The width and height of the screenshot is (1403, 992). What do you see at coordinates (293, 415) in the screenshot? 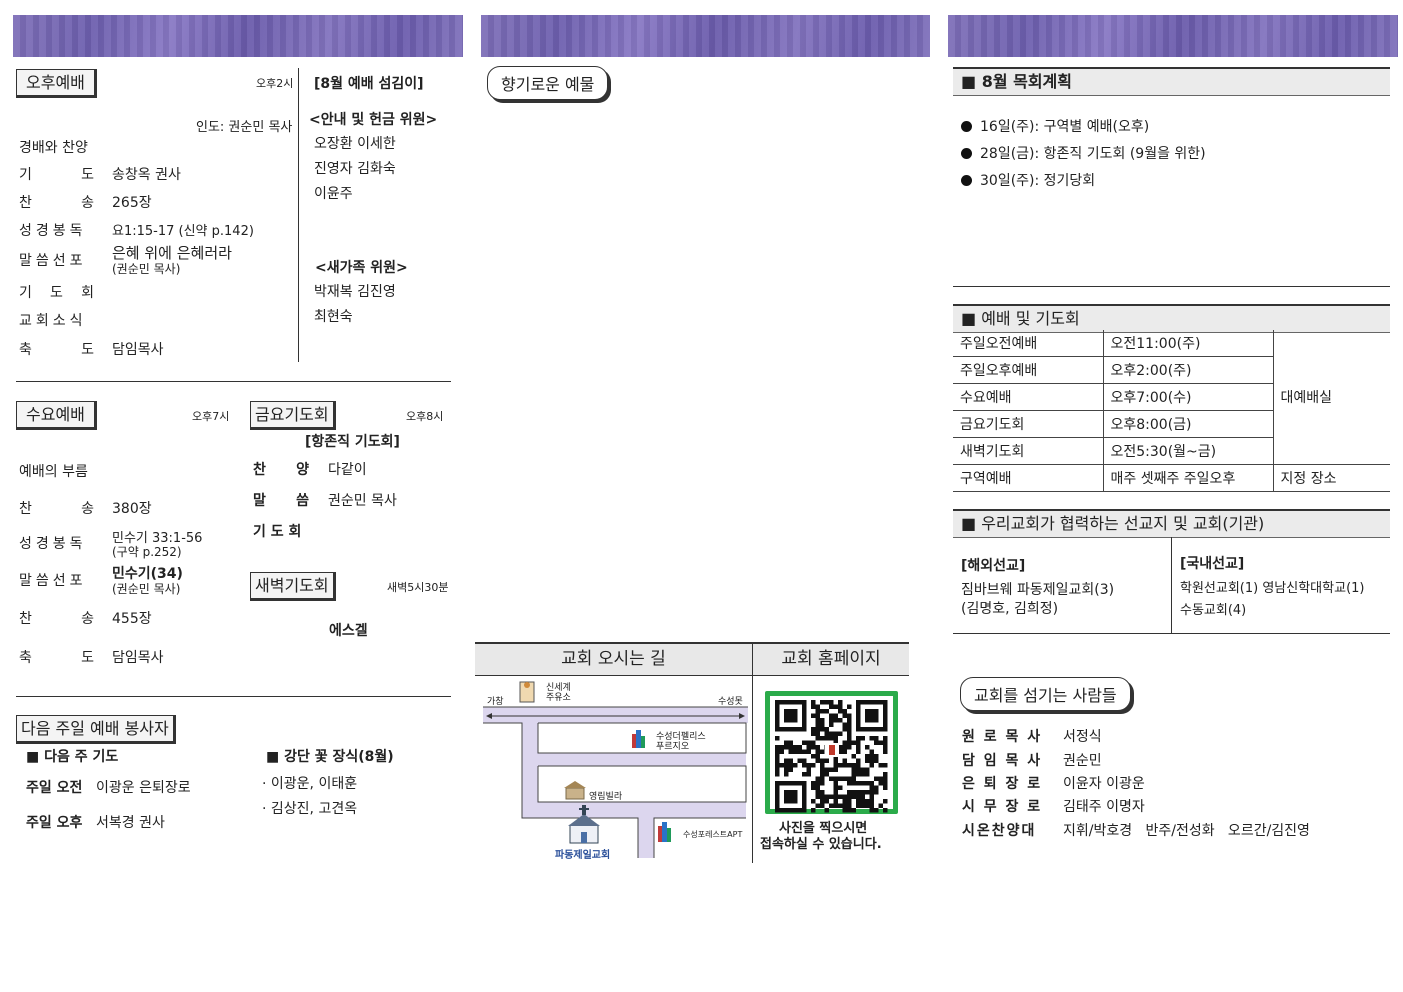
I see `friday-prayer-title: 금요기도회` at bounding box center [293, 415].